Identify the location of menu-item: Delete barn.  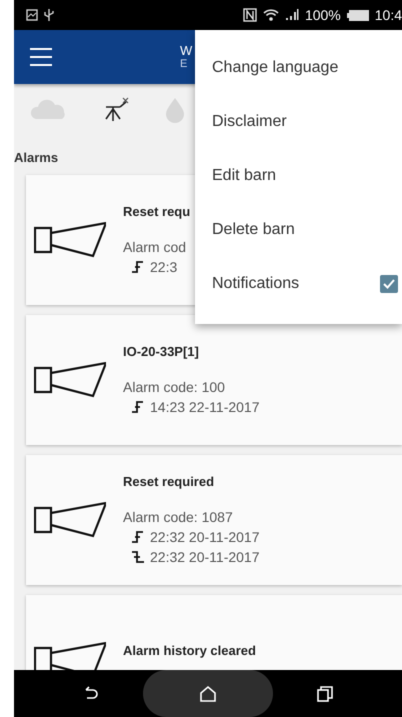
(298, 230).